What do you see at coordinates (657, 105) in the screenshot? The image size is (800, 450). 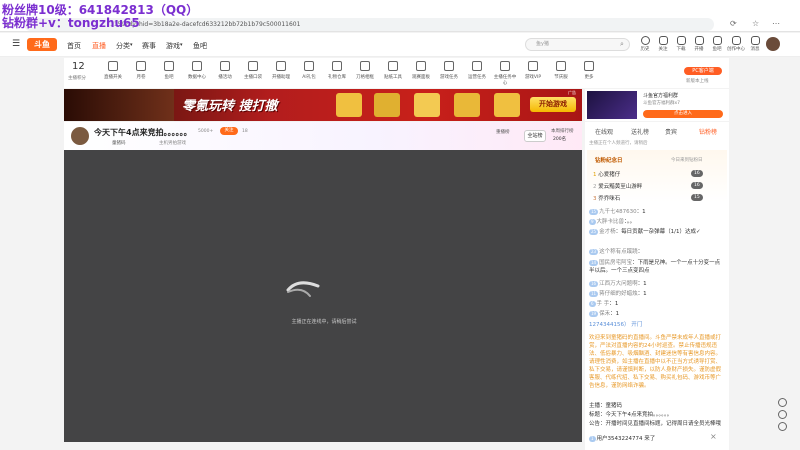 I see `promo-card: 斗鱼官方福利群 斗鱼官方福利群x7 点击进入` at bounding box center [657, 105].